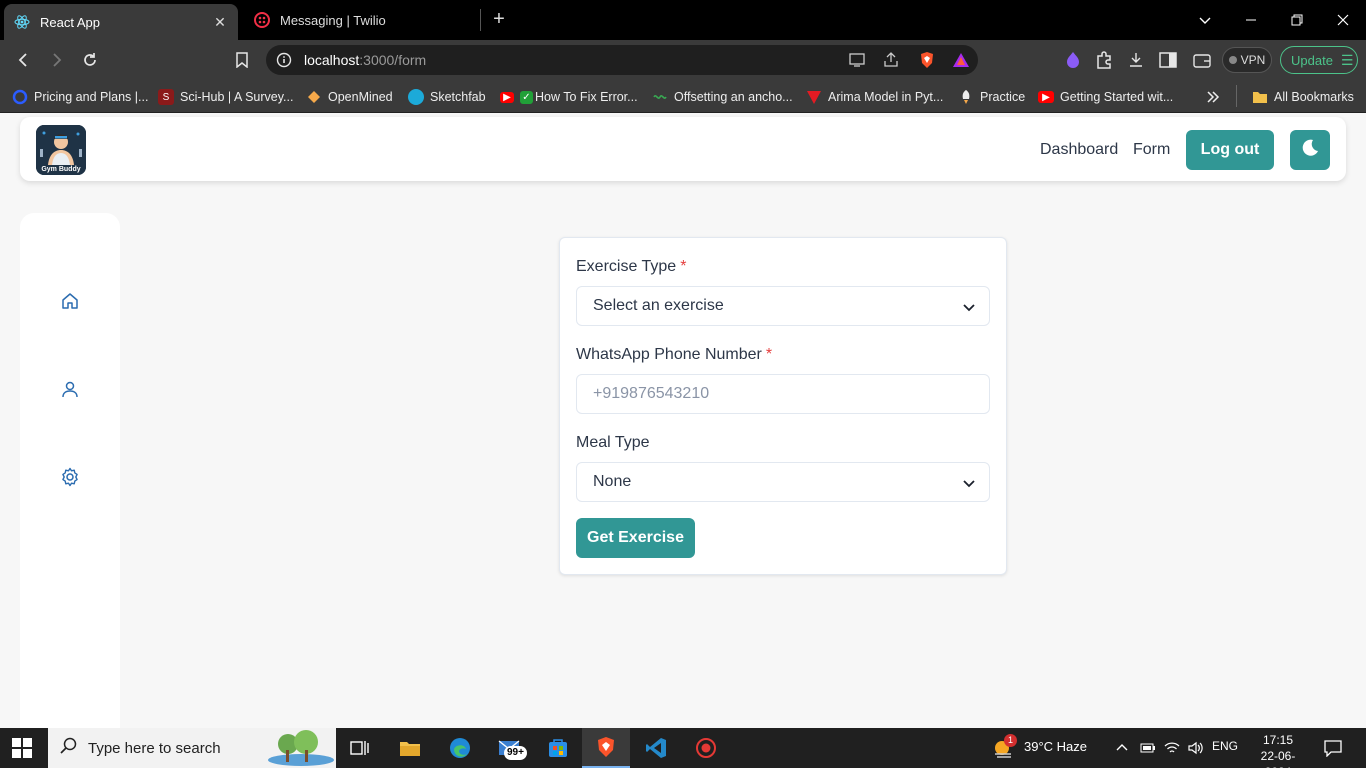  Describe the element at coordinates (1225, 746) in the screenshot. I see `language-indicator: ENG` at that location.